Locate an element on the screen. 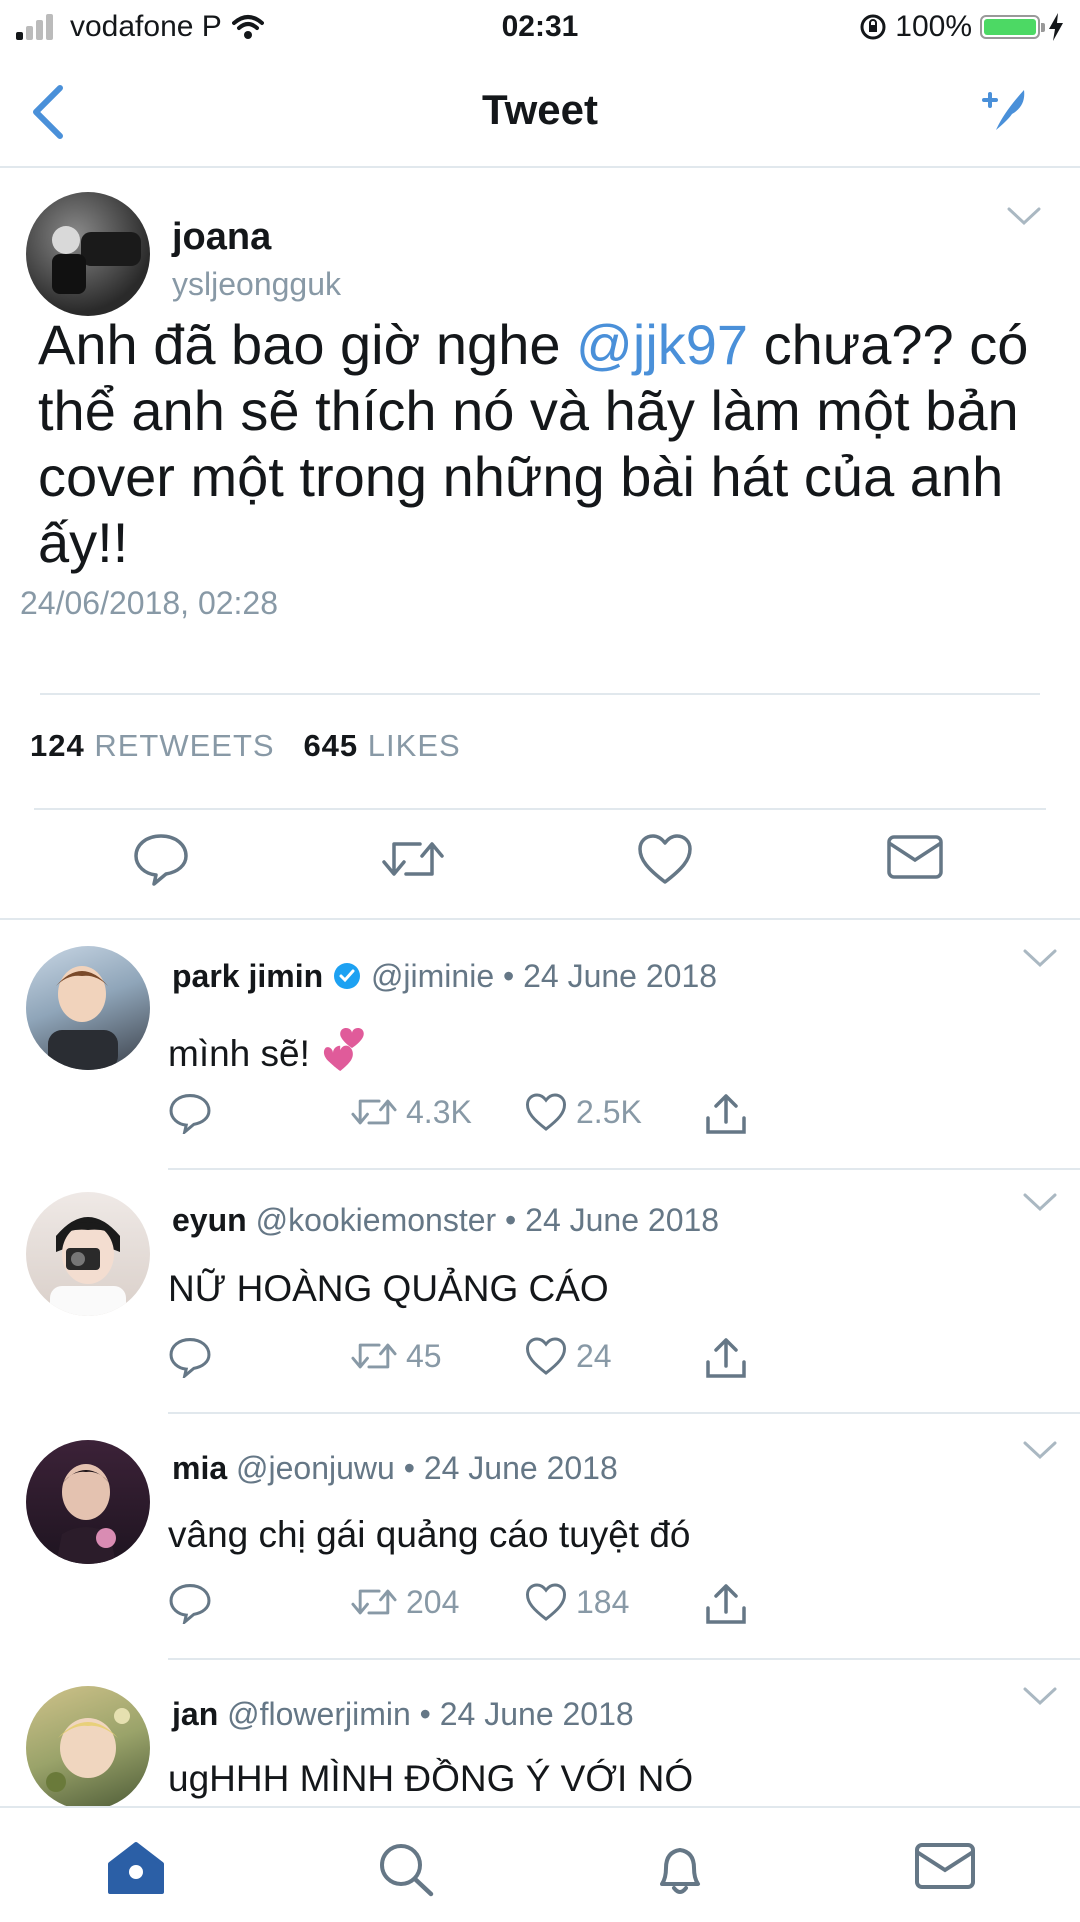 The height and width of the screenshot is (1922, 1080). reply-header: mia @jeonjuwu • 24 June 2018 is located at coordinates (395, 1468).